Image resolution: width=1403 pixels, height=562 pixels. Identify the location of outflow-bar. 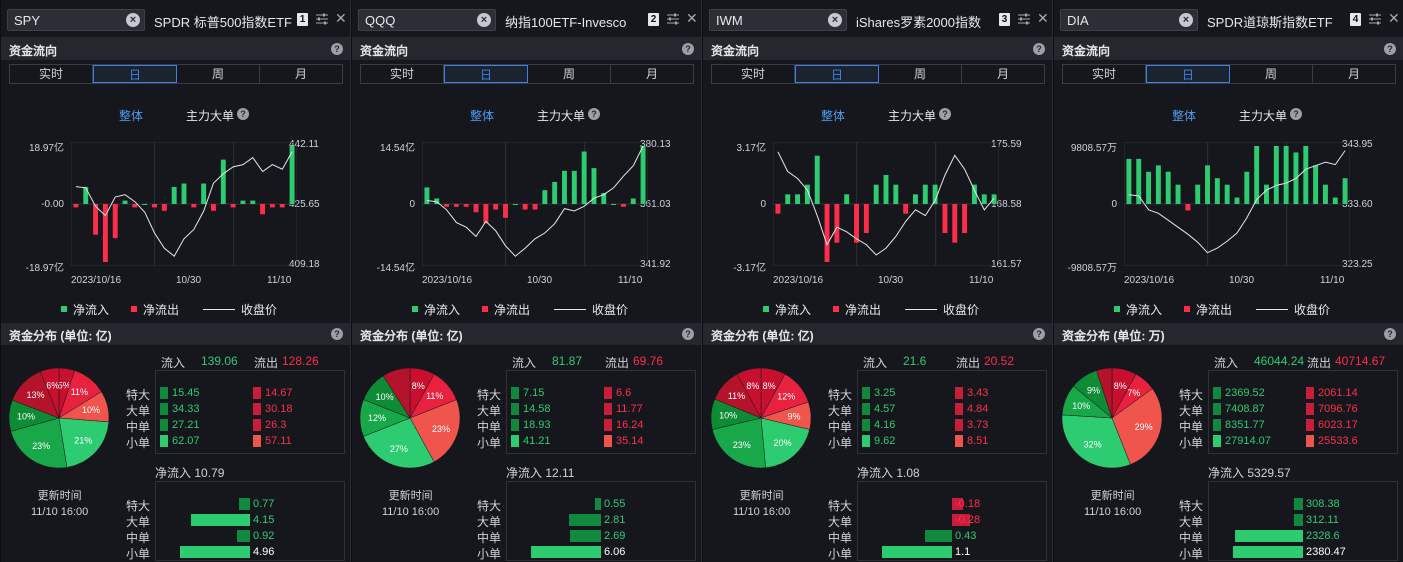
(1310, 425).